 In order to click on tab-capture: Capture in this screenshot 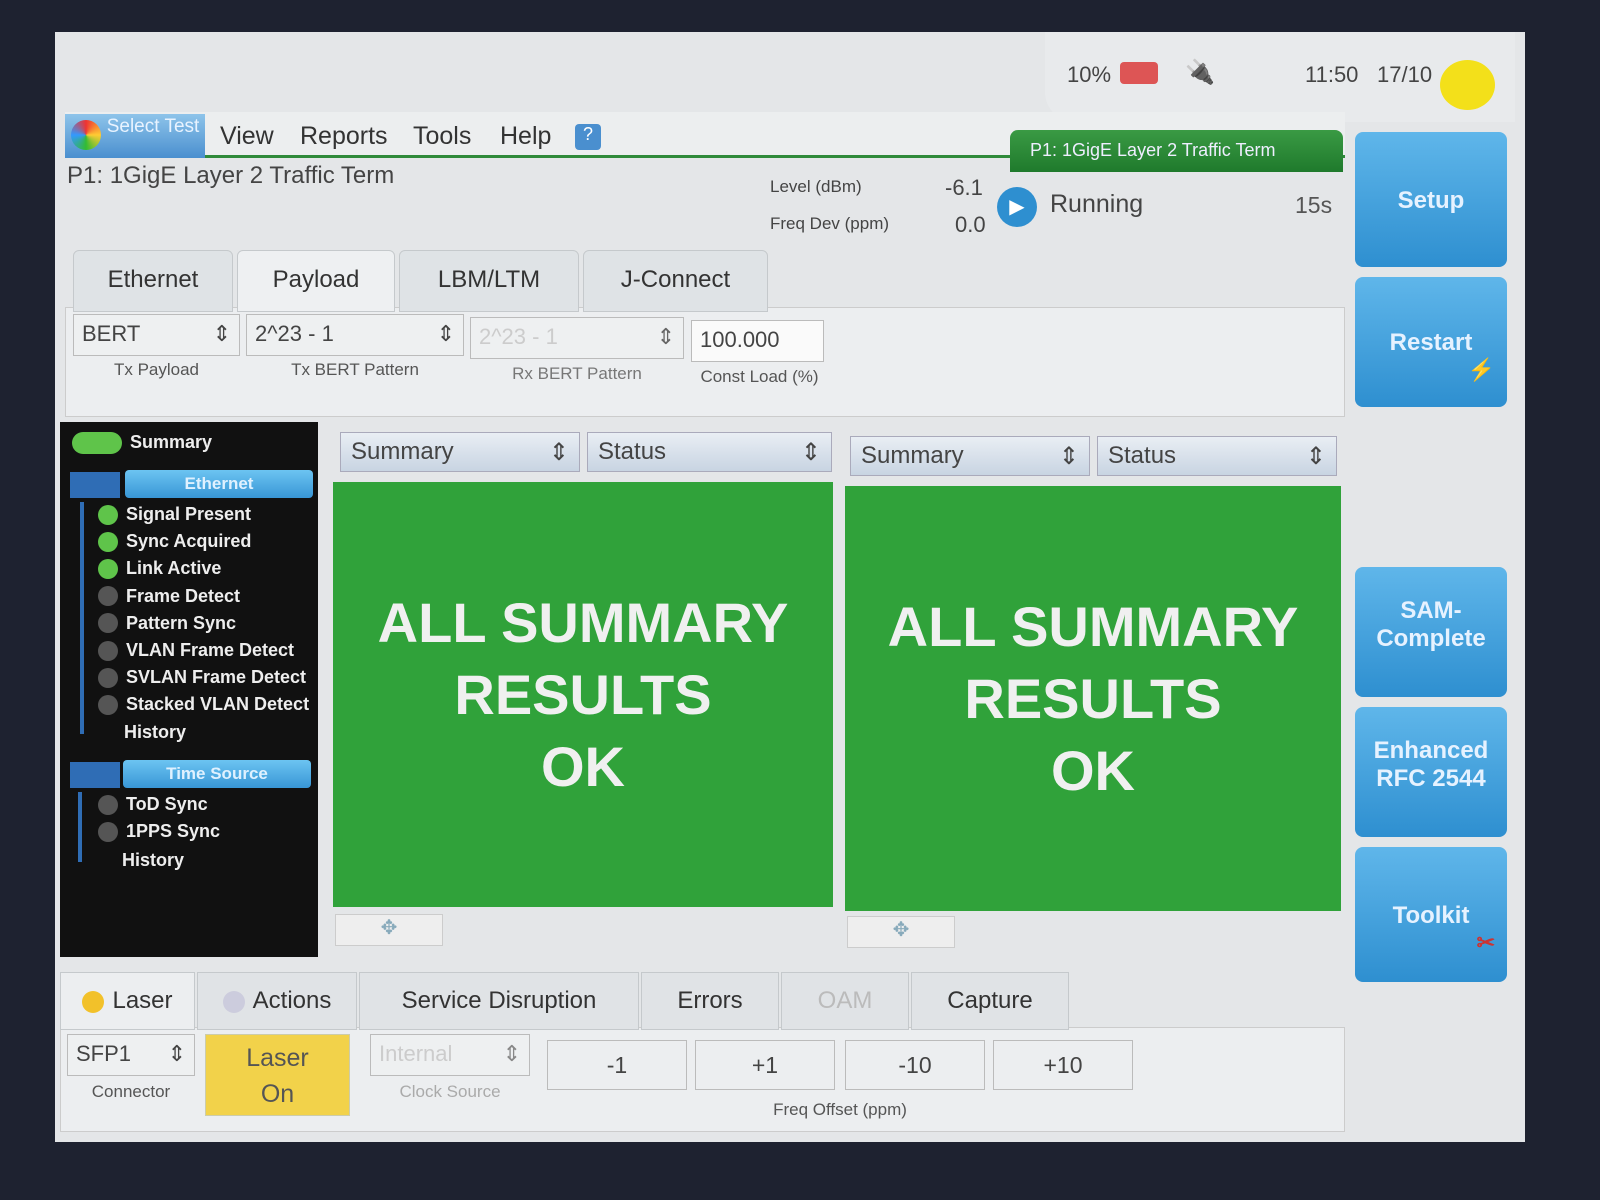, I will do `click(990, 1001)`.